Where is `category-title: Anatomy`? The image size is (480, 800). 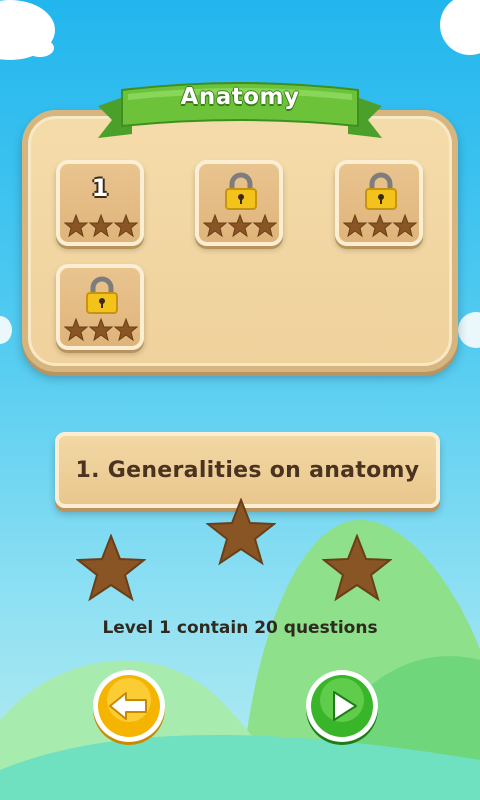
category-title: Anatomy is located at coordinates (240, 97).